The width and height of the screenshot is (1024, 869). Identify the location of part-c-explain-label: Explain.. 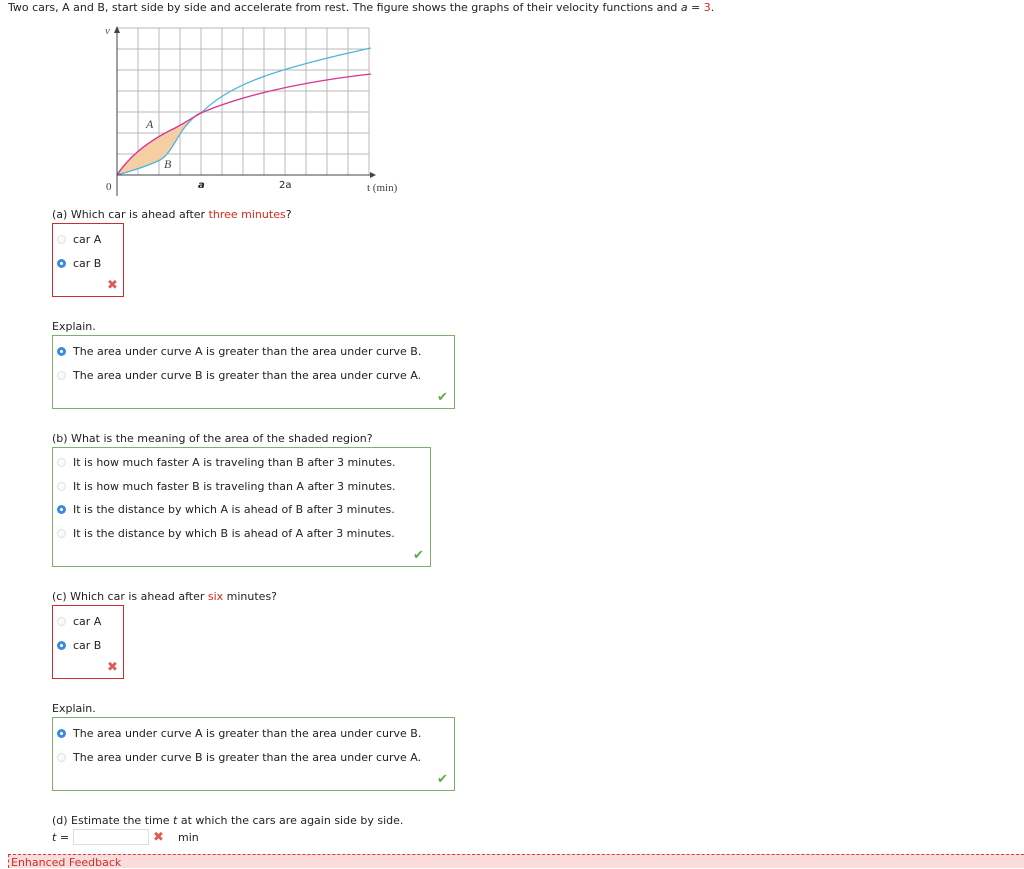
(74, 708).